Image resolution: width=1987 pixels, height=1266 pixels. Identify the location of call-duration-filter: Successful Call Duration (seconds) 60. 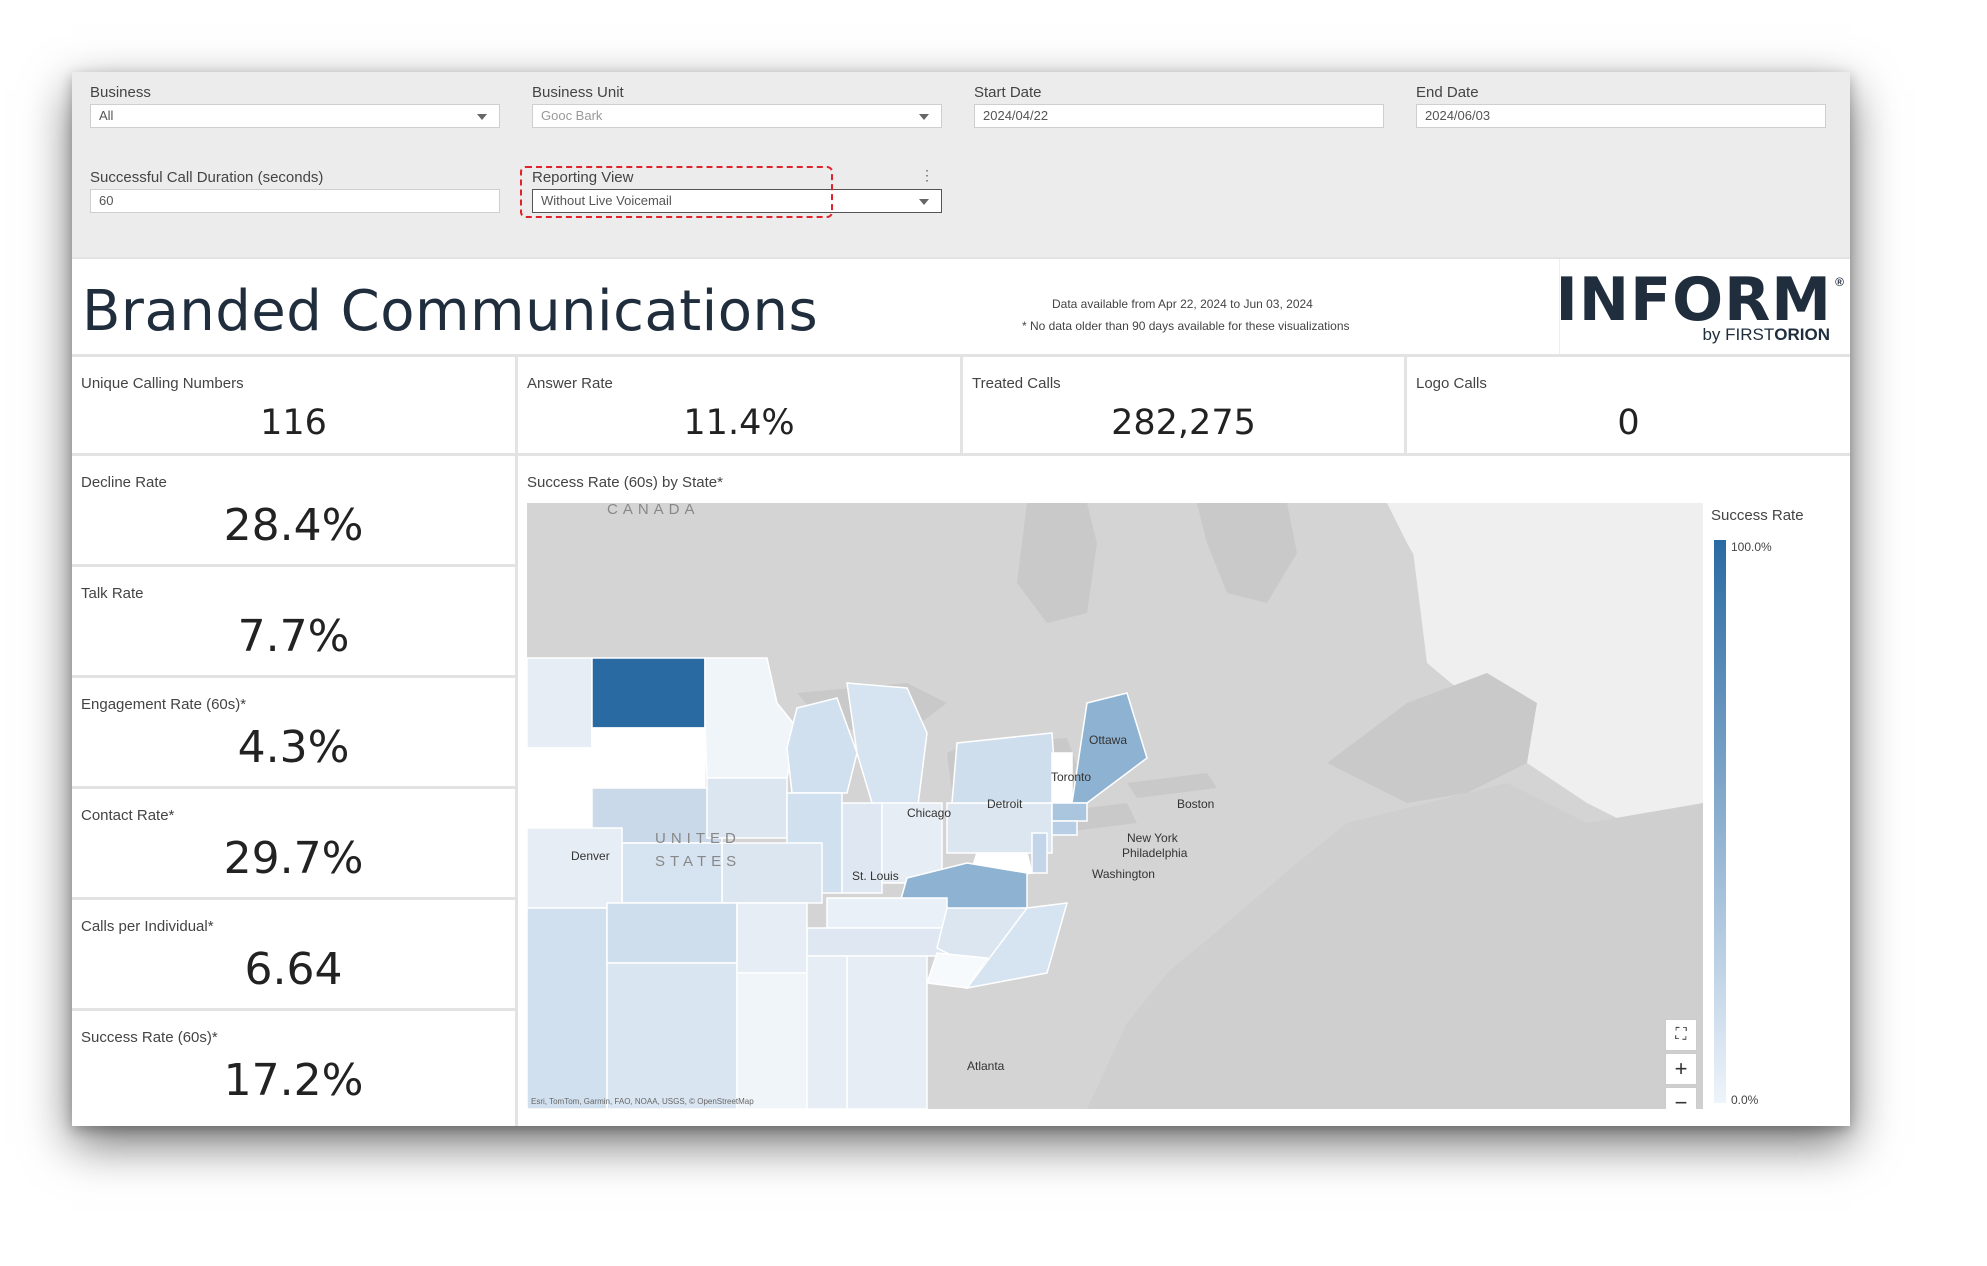
(295, 191).